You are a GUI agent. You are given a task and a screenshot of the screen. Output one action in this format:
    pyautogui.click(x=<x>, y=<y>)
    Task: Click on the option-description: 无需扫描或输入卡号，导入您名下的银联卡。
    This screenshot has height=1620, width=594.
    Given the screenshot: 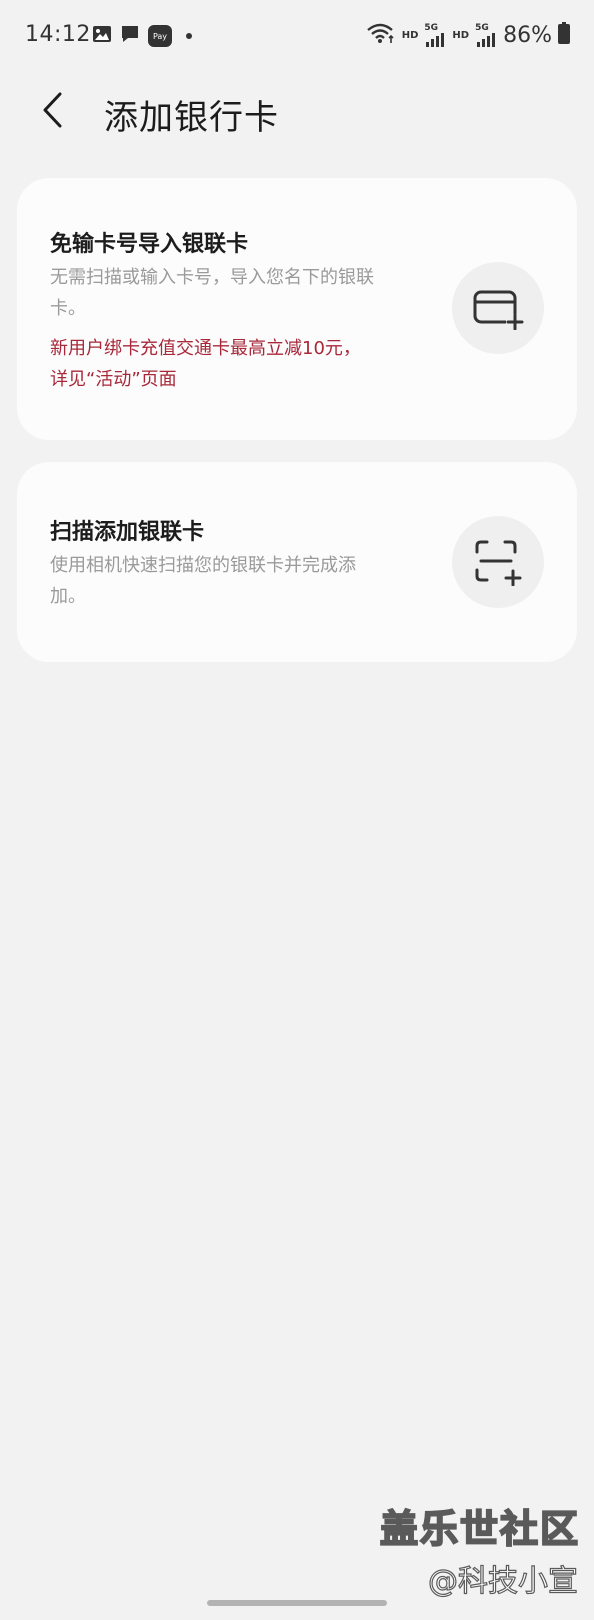 What is the action you would take?
    pyautogui.click(x=212, y=293)
    